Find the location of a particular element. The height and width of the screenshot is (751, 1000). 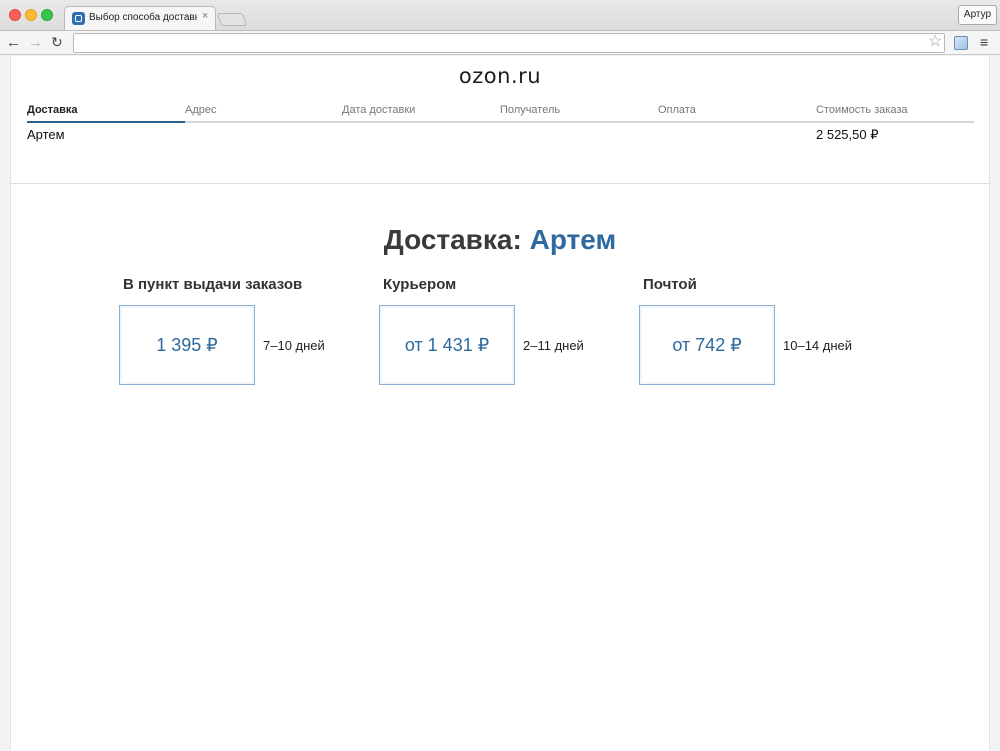

page-title: Доставка: Артем is located at coordinates (500, 240).